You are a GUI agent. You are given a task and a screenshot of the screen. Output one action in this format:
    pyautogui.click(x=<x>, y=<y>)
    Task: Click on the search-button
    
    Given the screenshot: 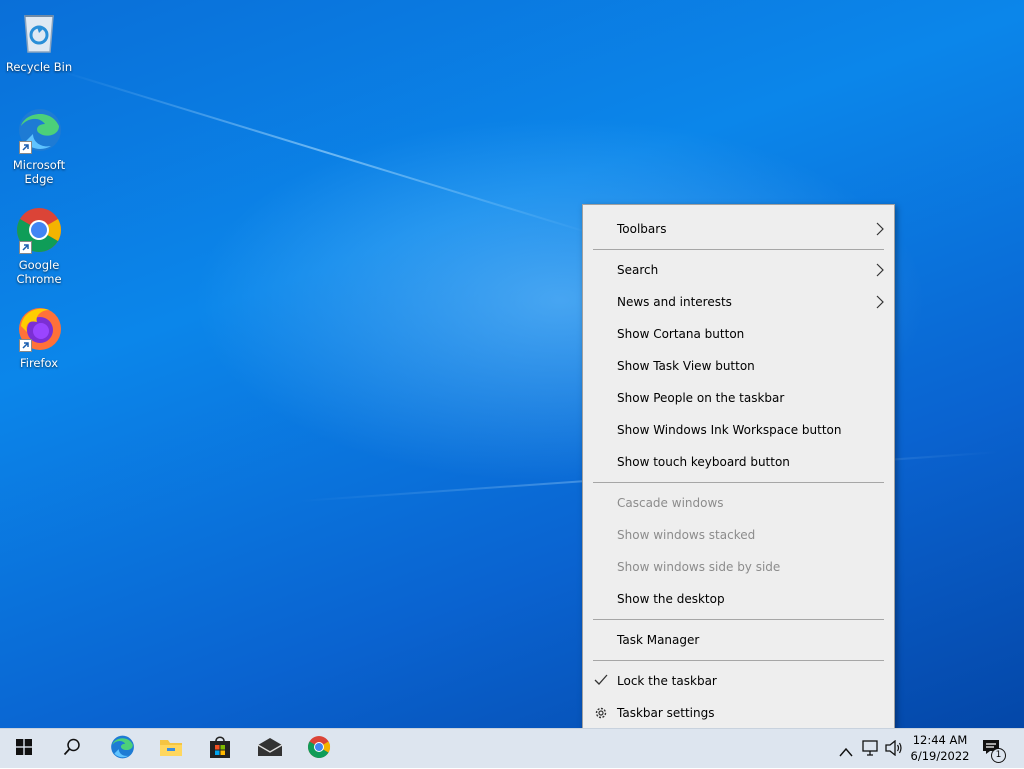 What is the action you would take?
    pyautogui.click(x=72, y=749)
    